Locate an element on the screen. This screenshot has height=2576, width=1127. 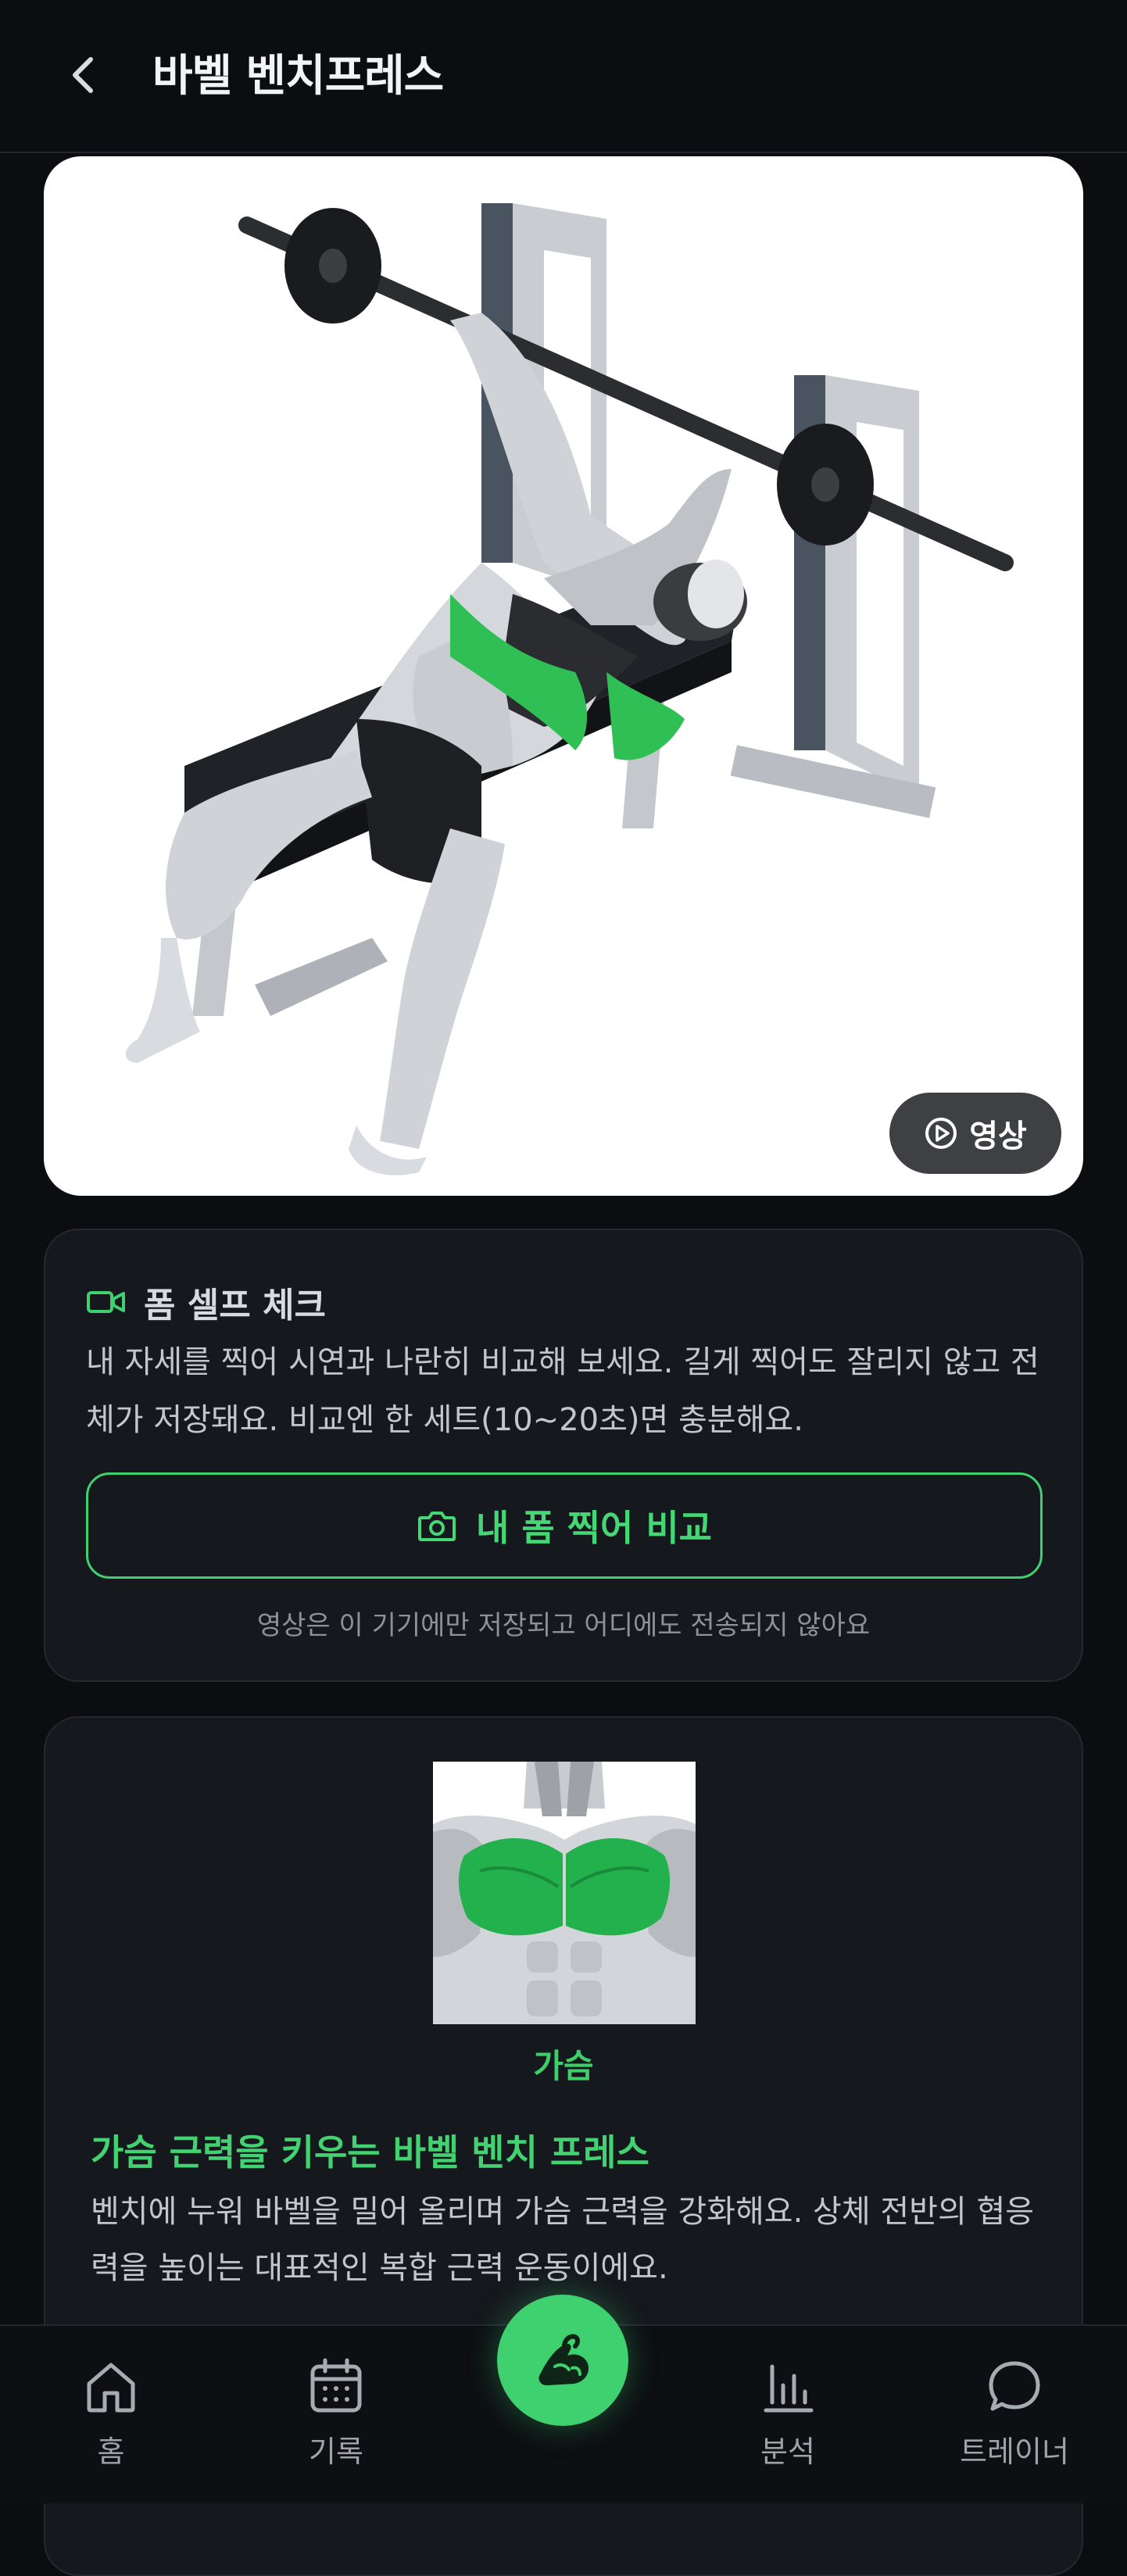
video-button: 영상 is located at coordinates (975, 1133).